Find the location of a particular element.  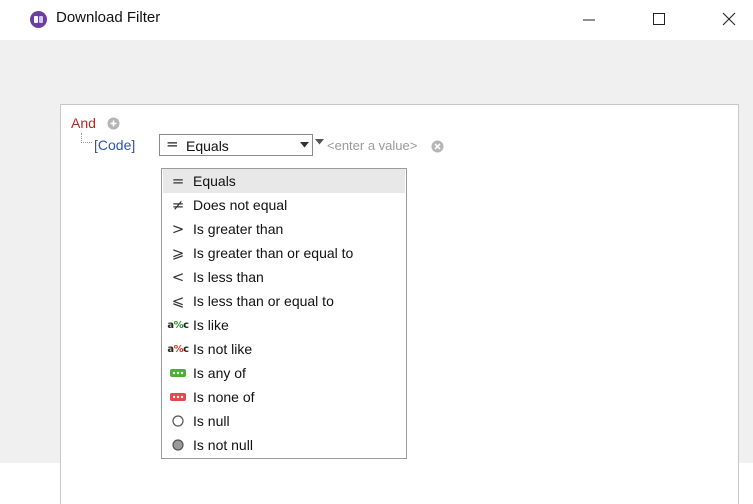

maximize-icon is located at coordinates (659, 19).